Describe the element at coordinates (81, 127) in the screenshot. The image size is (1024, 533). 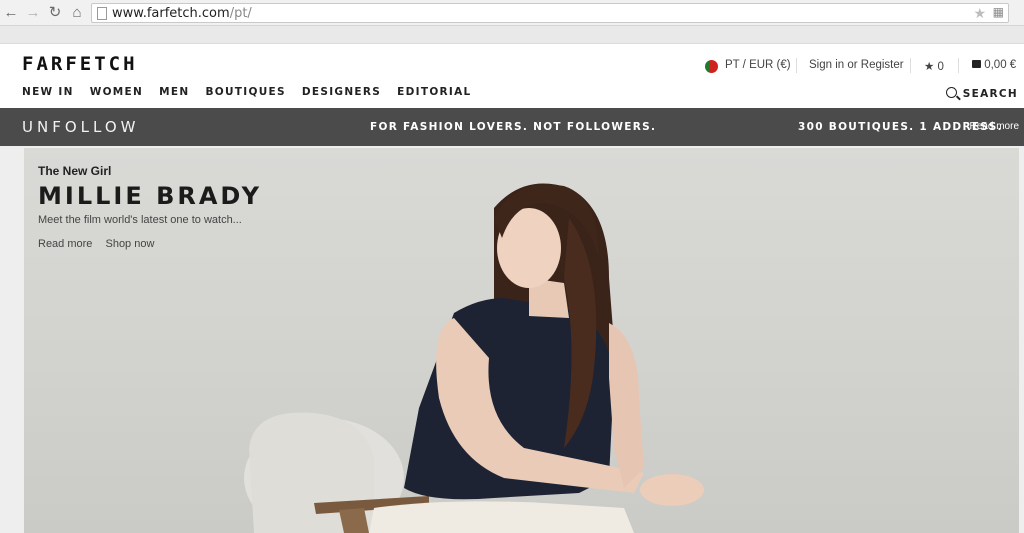
I see `unfollow-logo: UNFOLLOW` at that location.